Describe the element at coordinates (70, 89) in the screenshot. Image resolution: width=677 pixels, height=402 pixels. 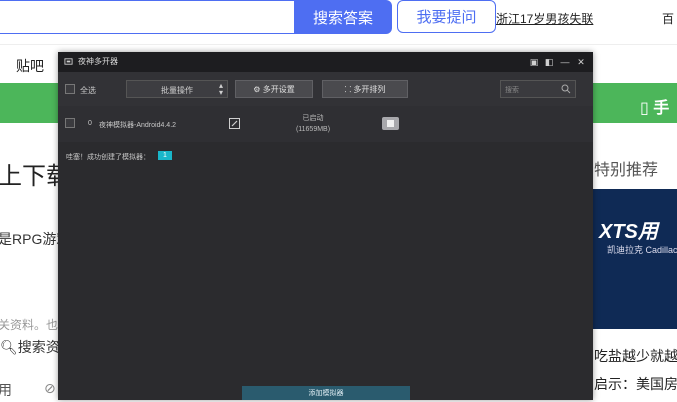
I see `select-all-checkbox` at that location.